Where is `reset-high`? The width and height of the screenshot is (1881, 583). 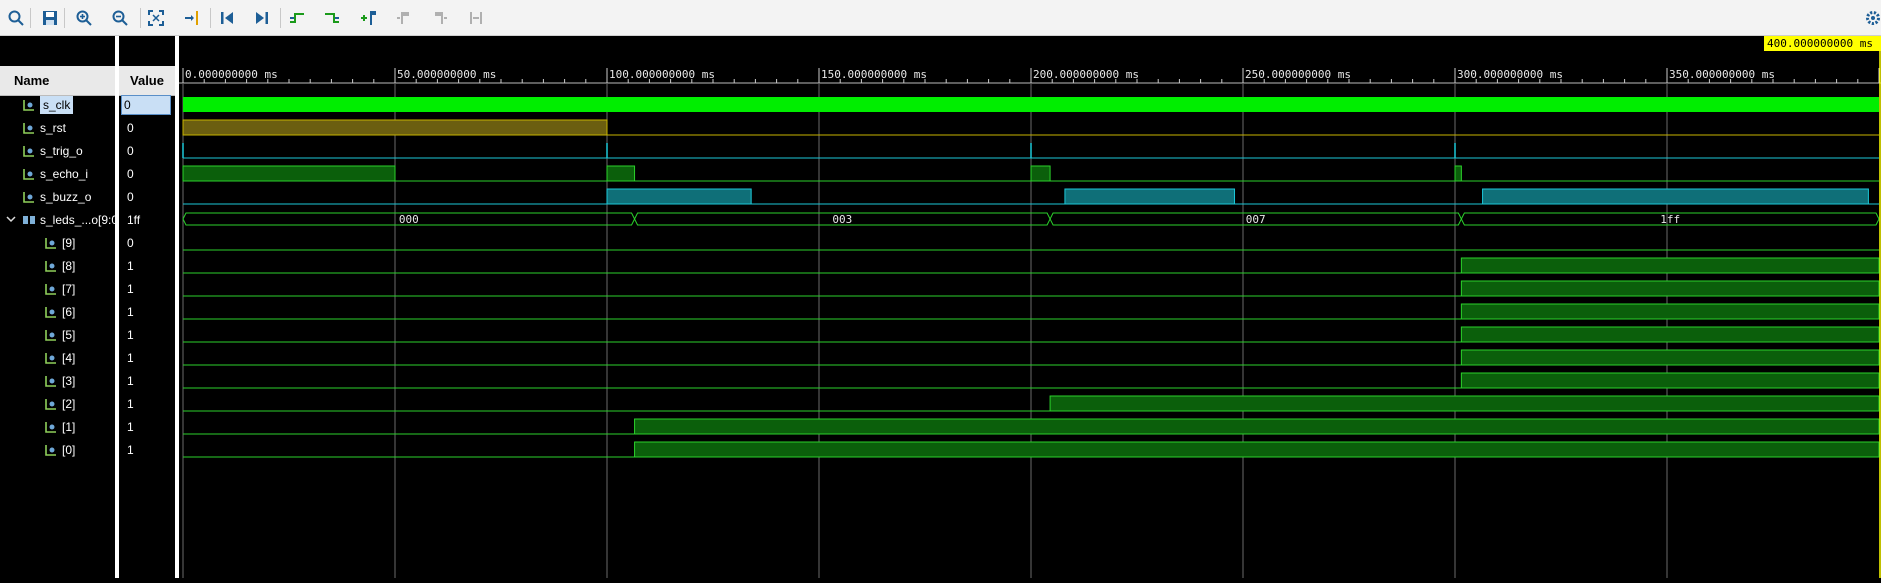
reset-high is located at coordinates (395, 127).